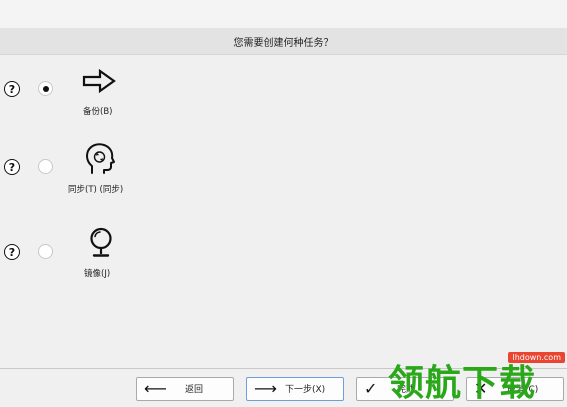  Describe the element at coordinates (96, 190) in the screenshot. I see `task-label-sync: 同步(T) (同步)` at that location.